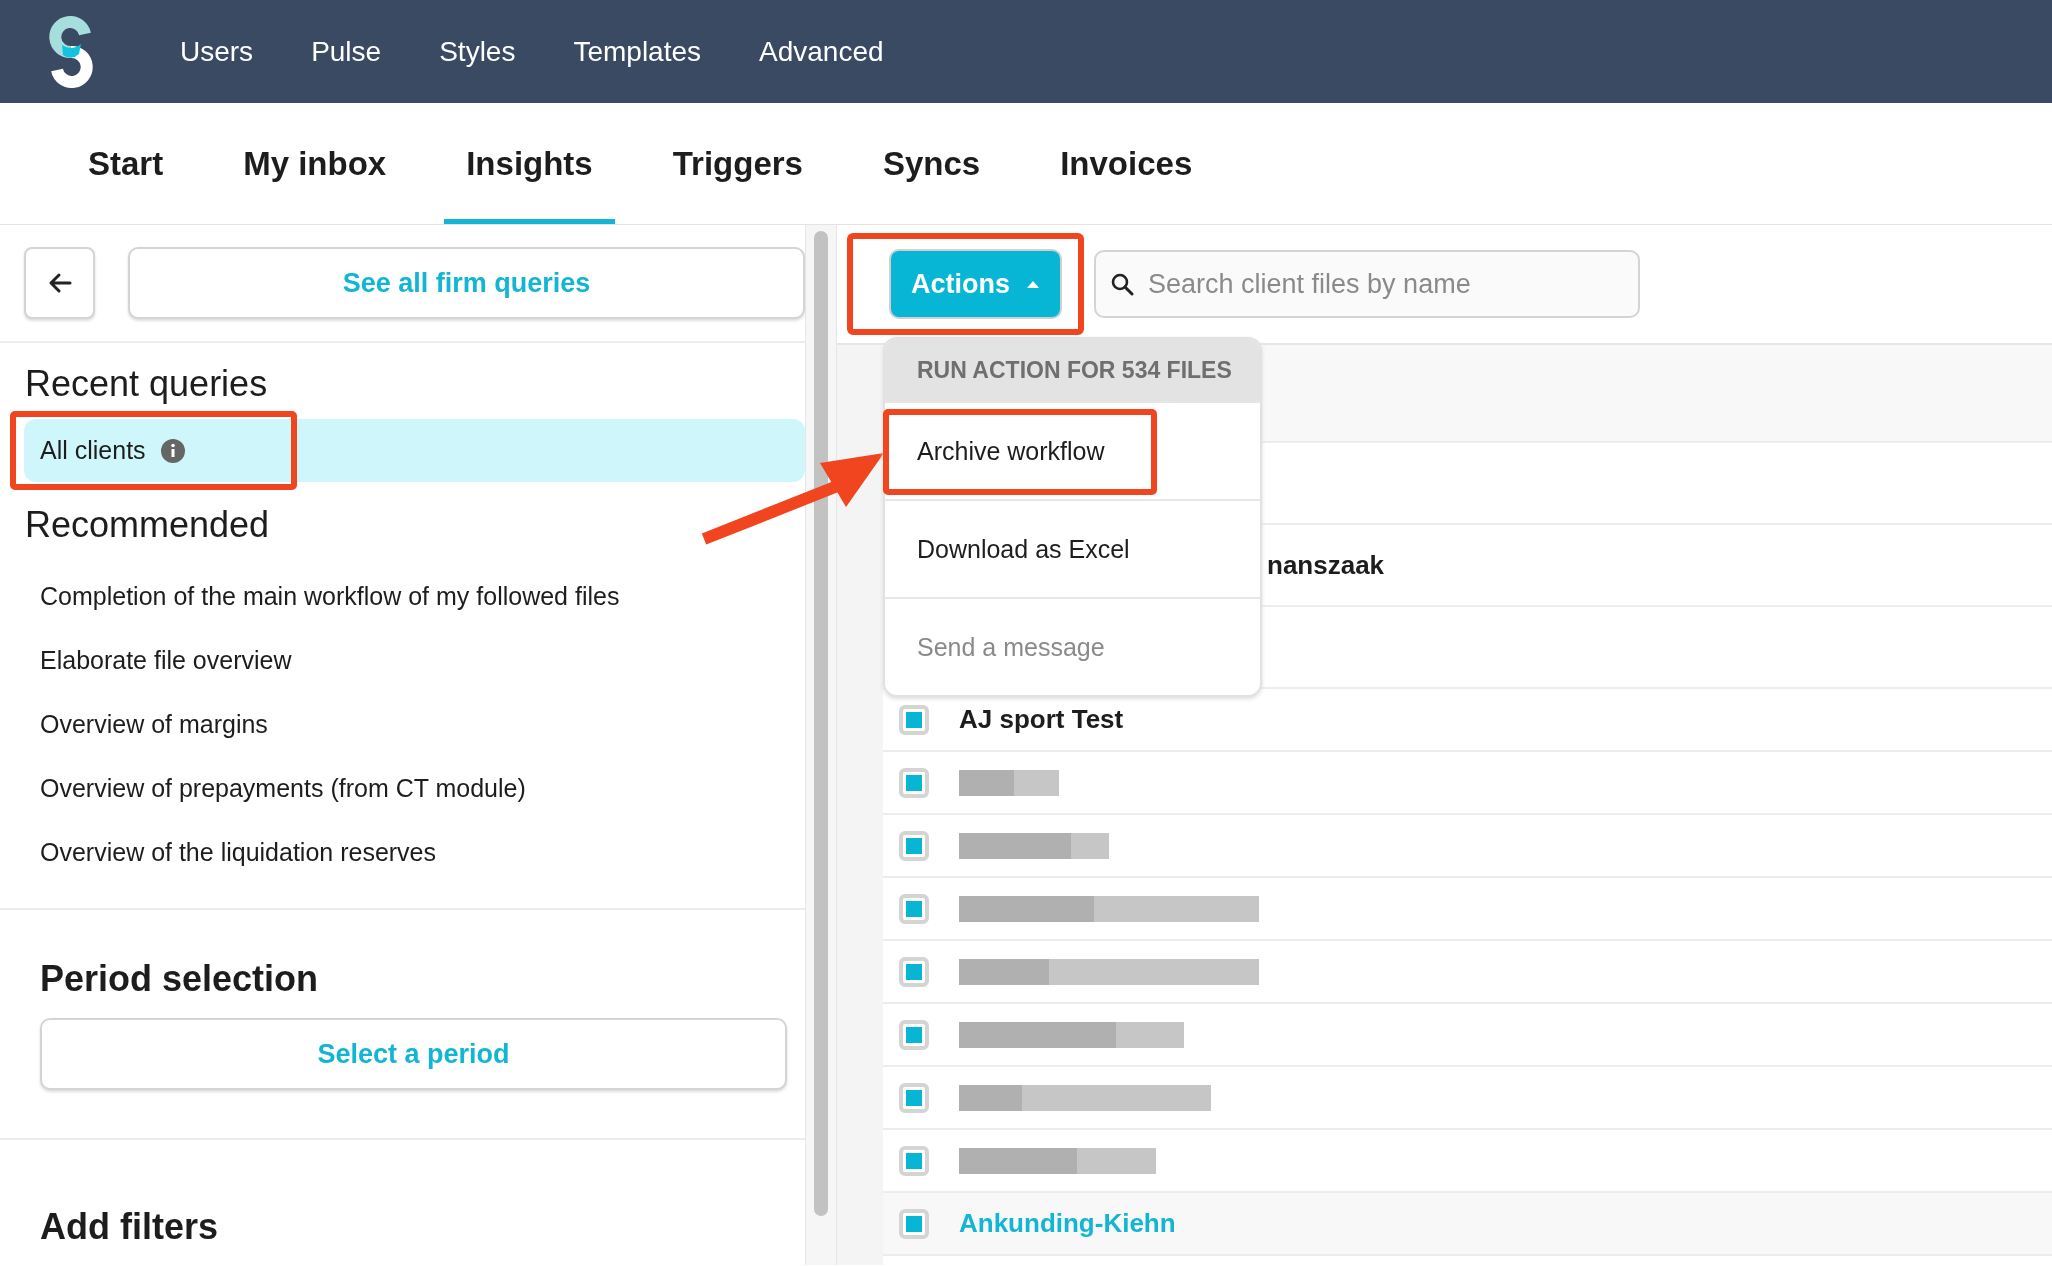  I want to click on menu-item: Archive workflow, so click(1072, 450).